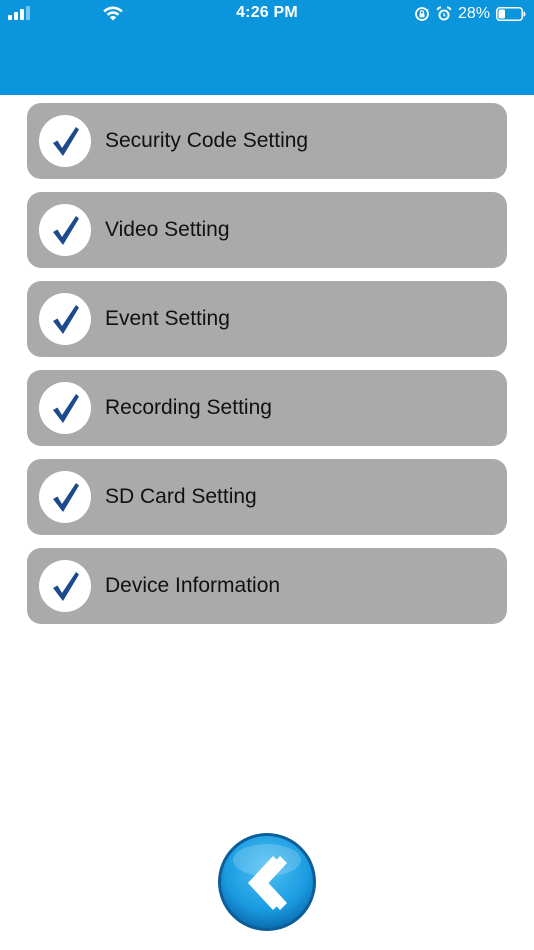 The image size is (534, 950). I want to click on menu-item-security-code-setting: Security Code Setting, so click(267, 141).